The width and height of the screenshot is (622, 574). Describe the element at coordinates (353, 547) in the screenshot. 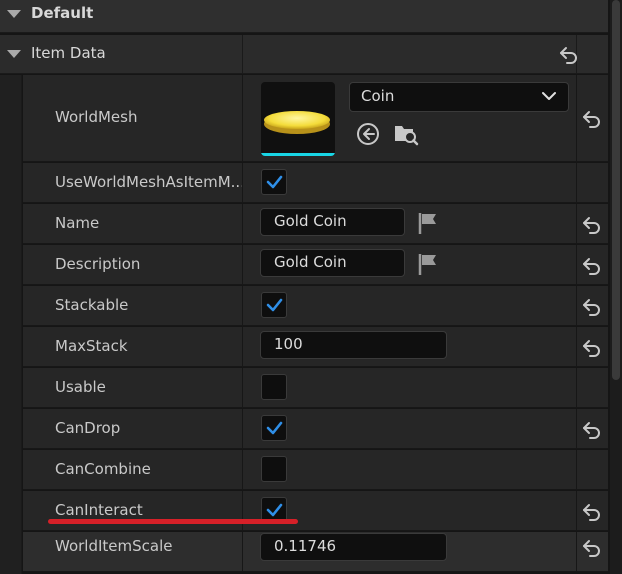

I see `worlditemscale-number-field: 0.11746` at that location.